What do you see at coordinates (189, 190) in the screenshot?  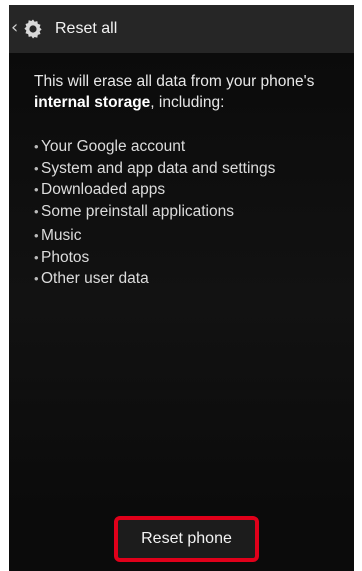 I see `list-item: • Downloaded apps` at bounding box center [189, 190].